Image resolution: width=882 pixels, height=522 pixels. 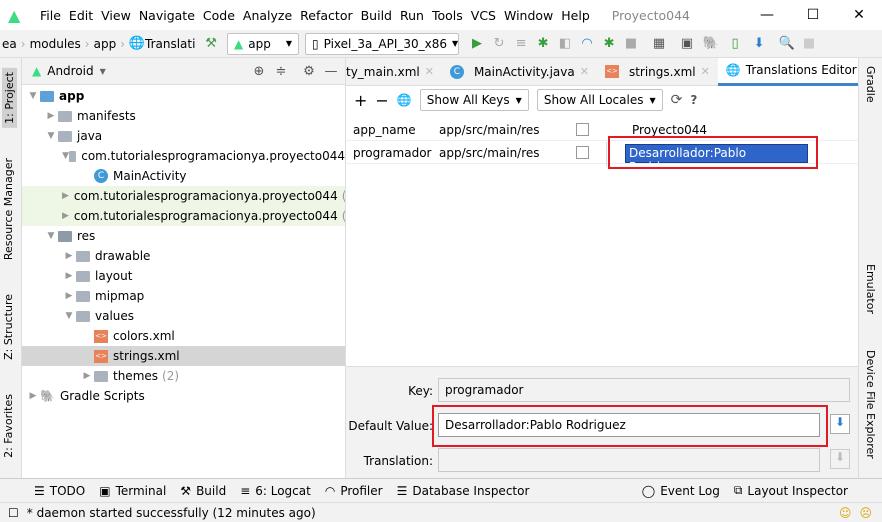 I want to click on add-key-icon: +, so click(x=360, y=100).